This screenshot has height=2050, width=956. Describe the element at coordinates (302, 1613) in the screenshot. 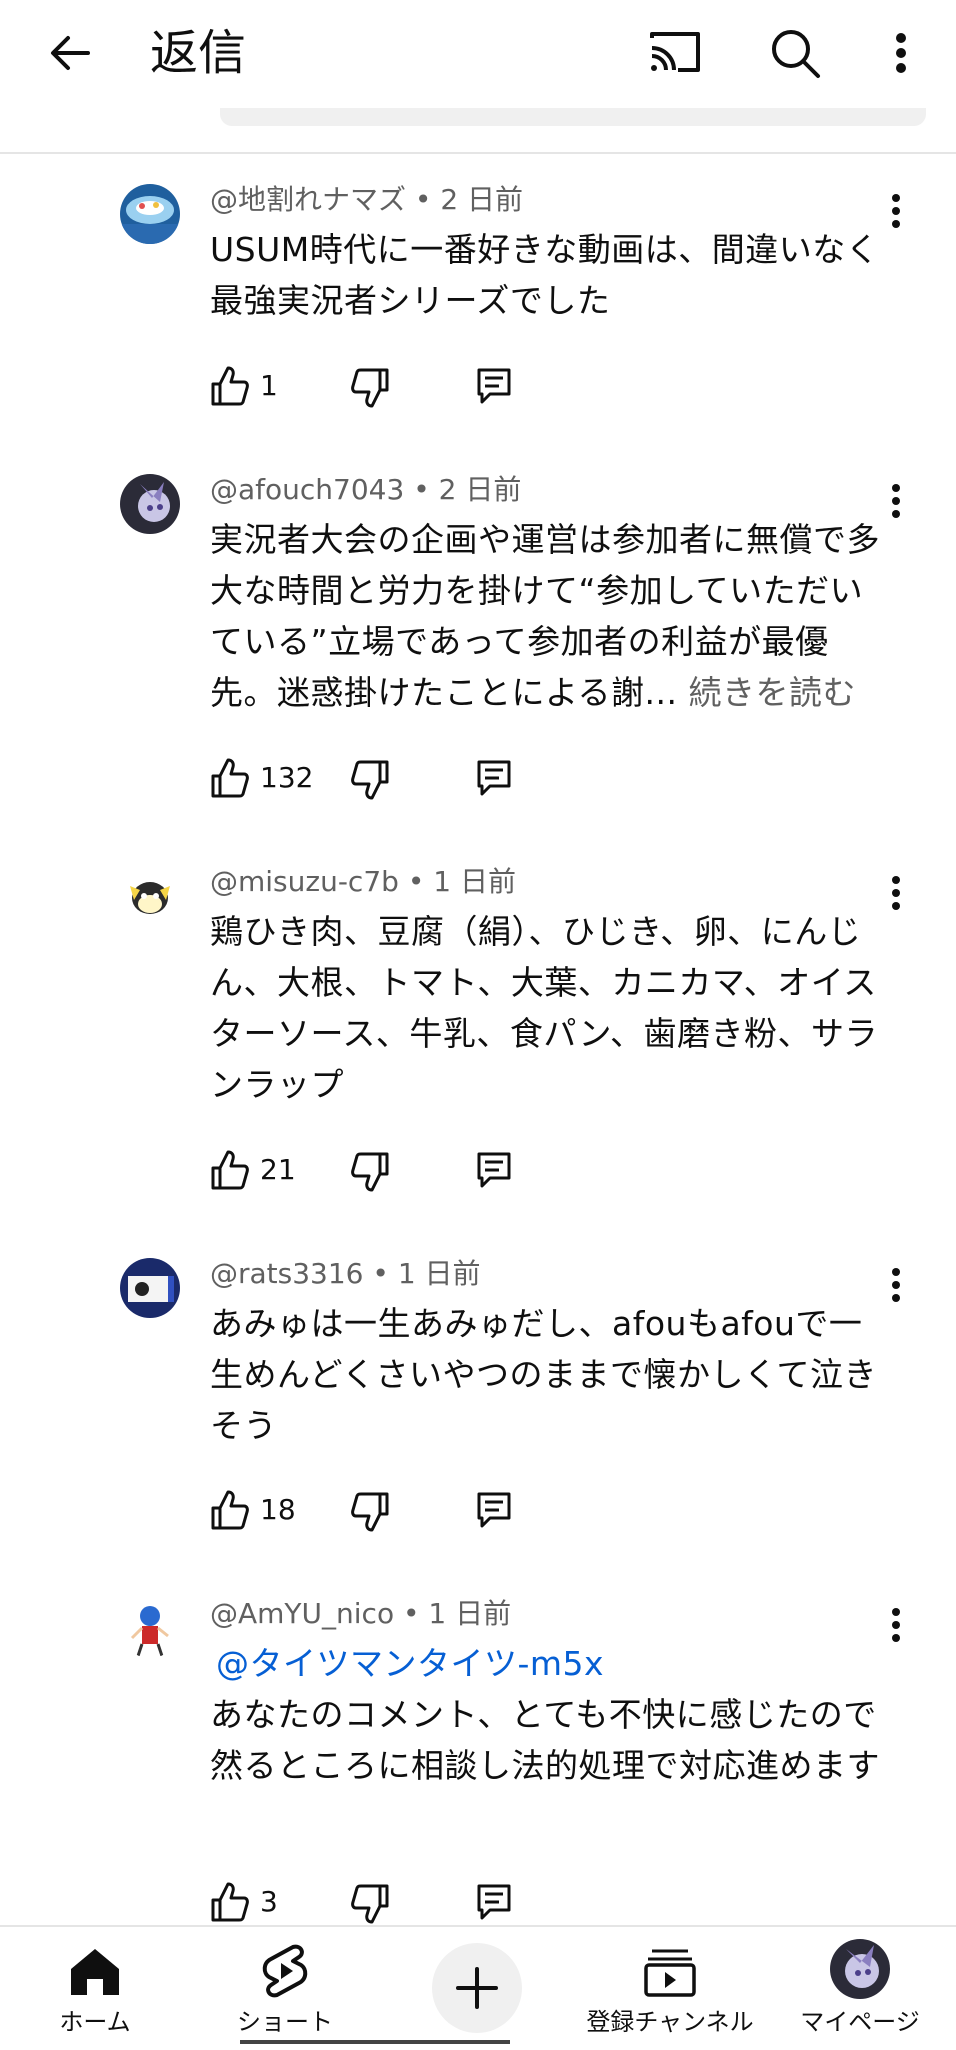

I see `comment-author: @AmYU_nico` at that location.